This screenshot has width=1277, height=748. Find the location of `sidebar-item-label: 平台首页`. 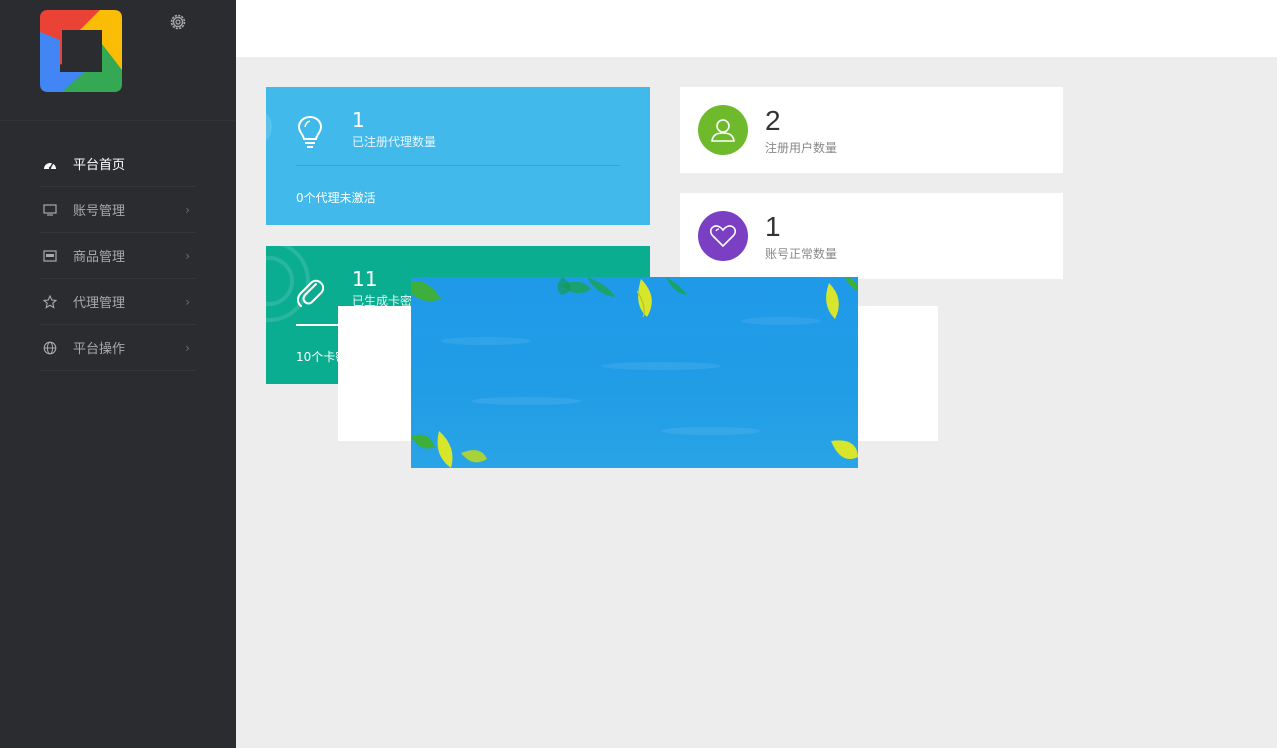

sidebar-item-label: 平台首页 is located at coordinates (99, 165).